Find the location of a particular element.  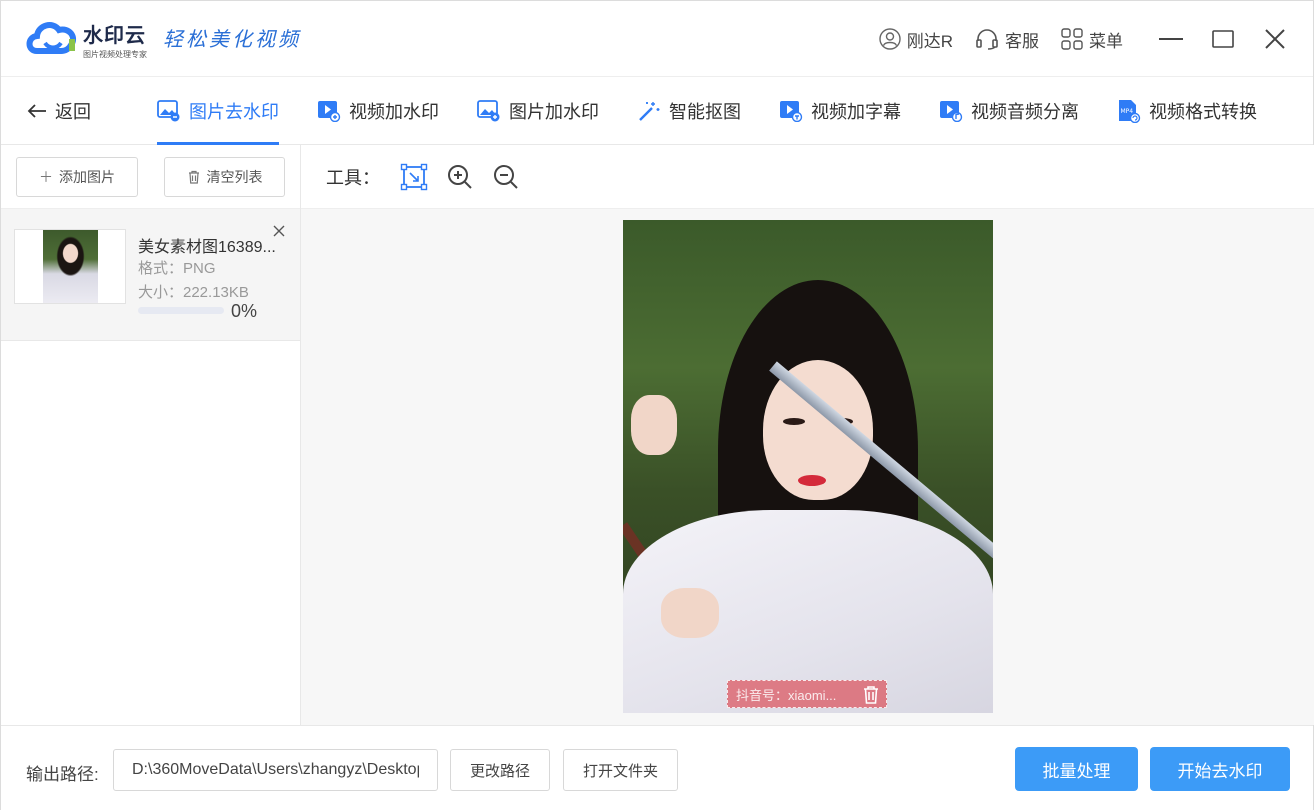

photo-lips is located at coordinates (812, 480).